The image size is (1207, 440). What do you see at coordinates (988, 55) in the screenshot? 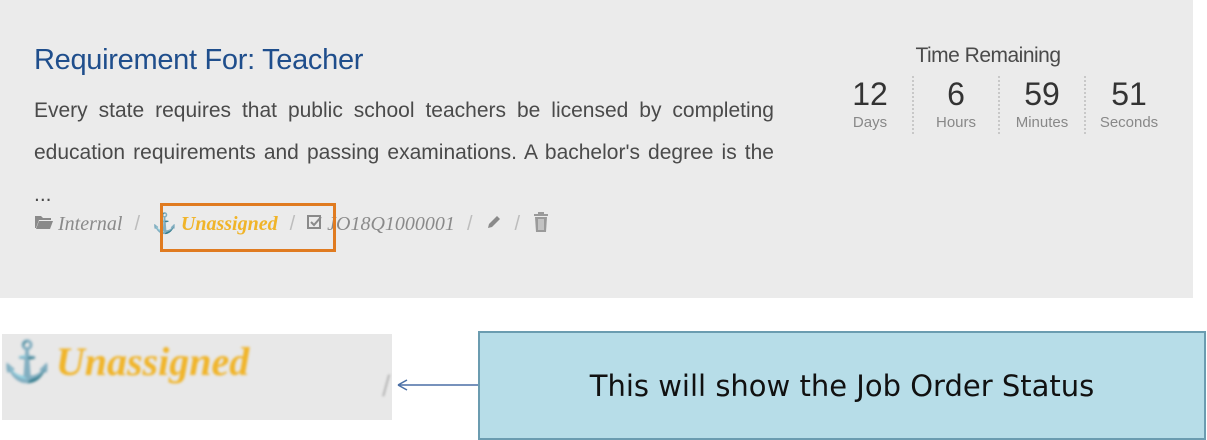
I see `timer-title: Time Remaining` at bounding box center [988, 55].